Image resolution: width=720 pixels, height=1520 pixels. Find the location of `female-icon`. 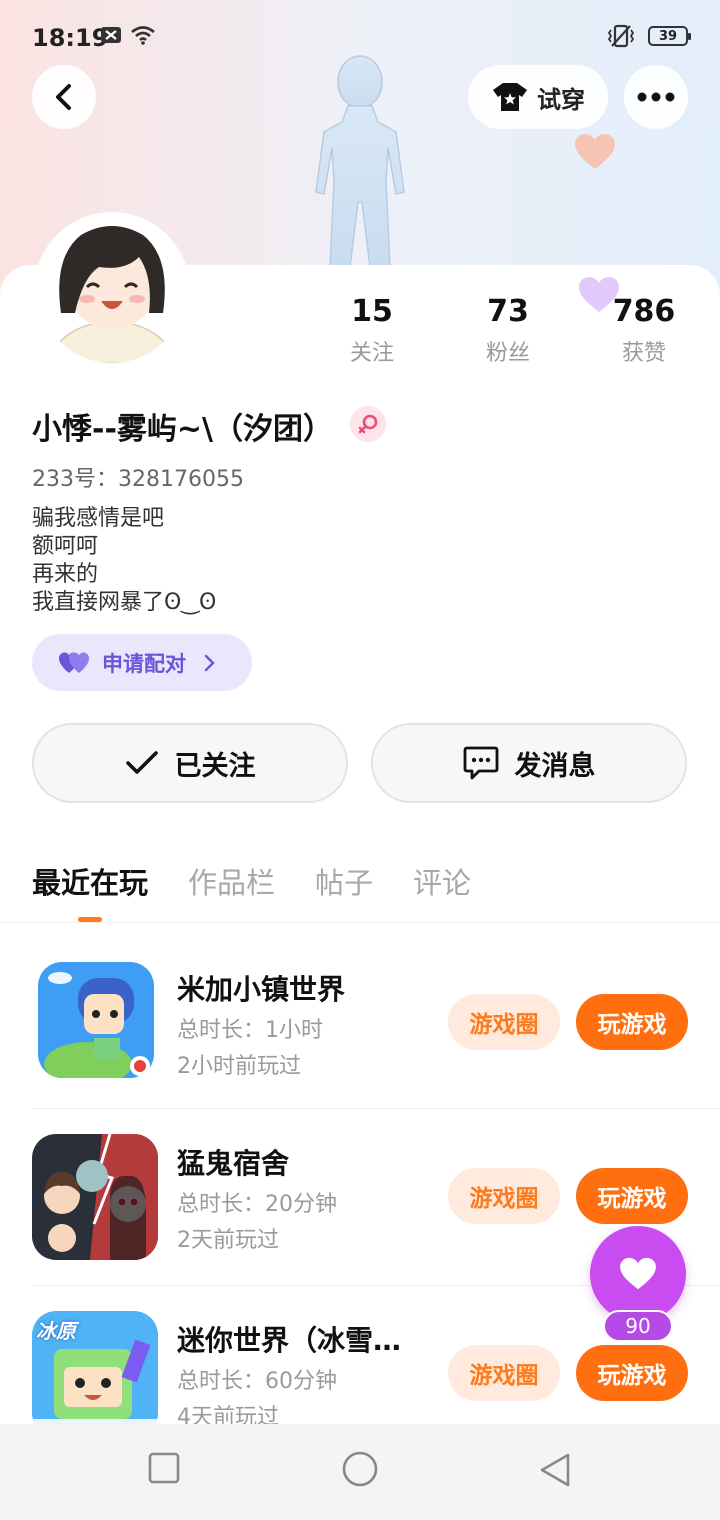

female-icon is located at coordinates (368, 424).